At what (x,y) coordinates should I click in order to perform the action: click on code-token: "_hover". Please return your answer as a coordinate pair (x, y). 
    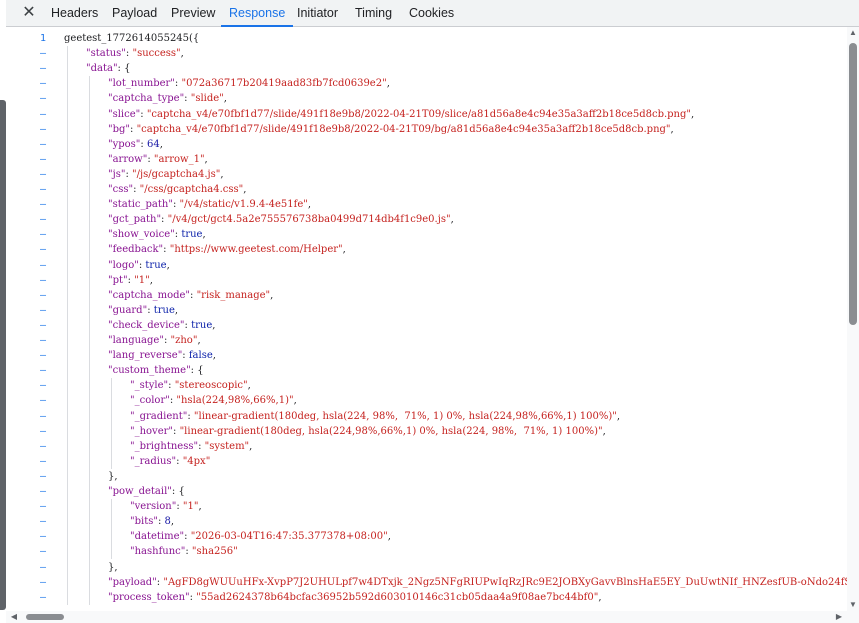
    Looking at the image, I should click on (152, 431).